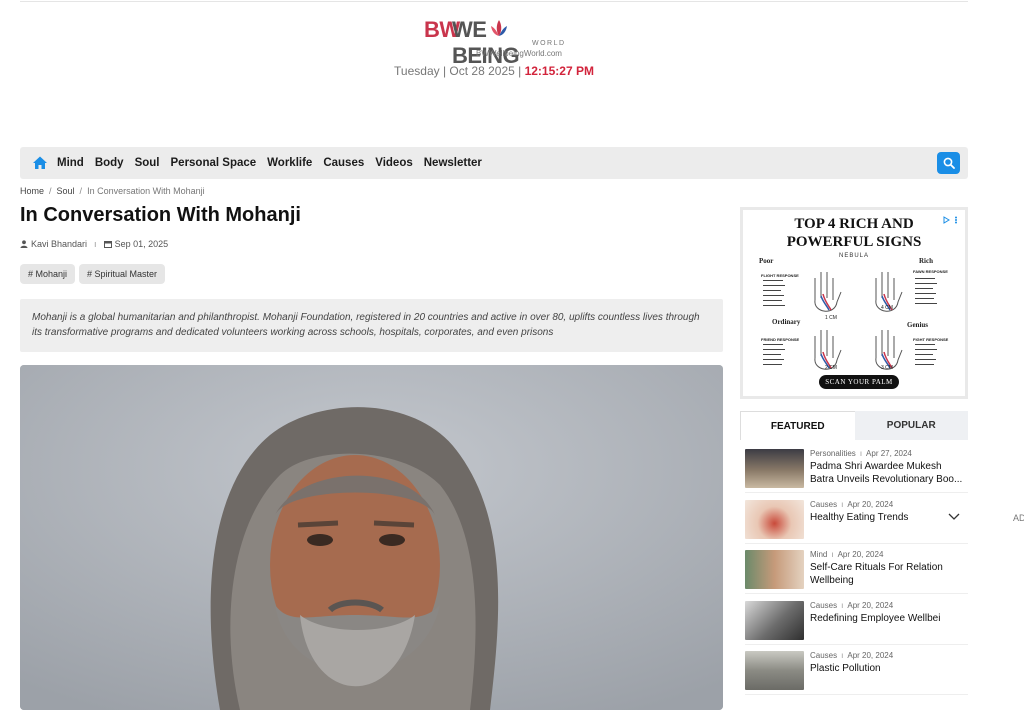  What do you see at coordinates (833, 453) in the screenshot?
I see `list-item-category: Personalities` at bounding box center [833, 453].